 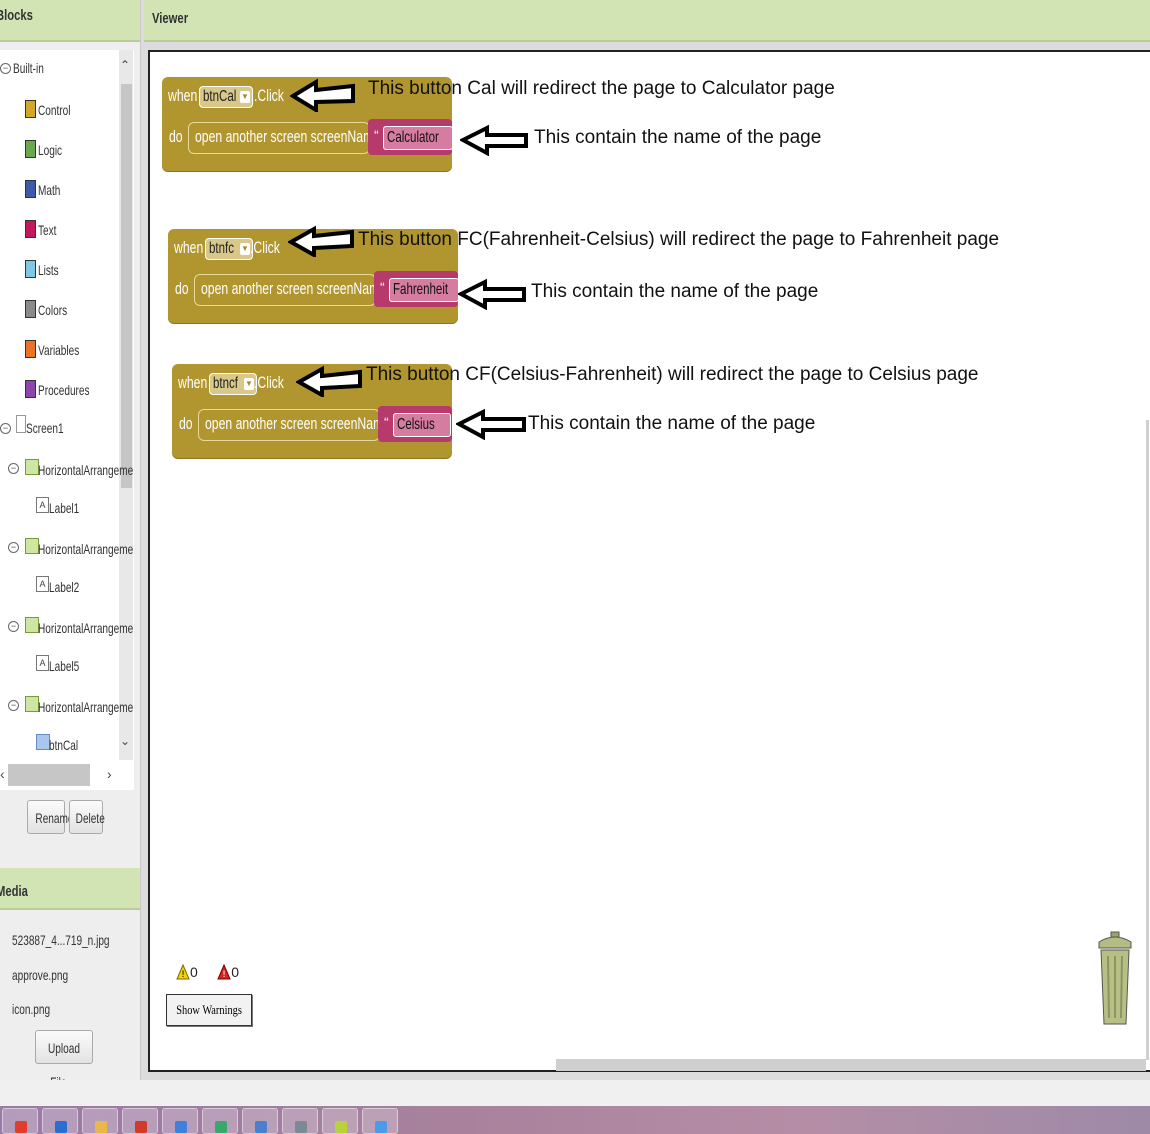 What do you see at coordinates (49, 775) in the screenshot?
I see `tree-hscroll-thumb` at bounding box center [49, 775].